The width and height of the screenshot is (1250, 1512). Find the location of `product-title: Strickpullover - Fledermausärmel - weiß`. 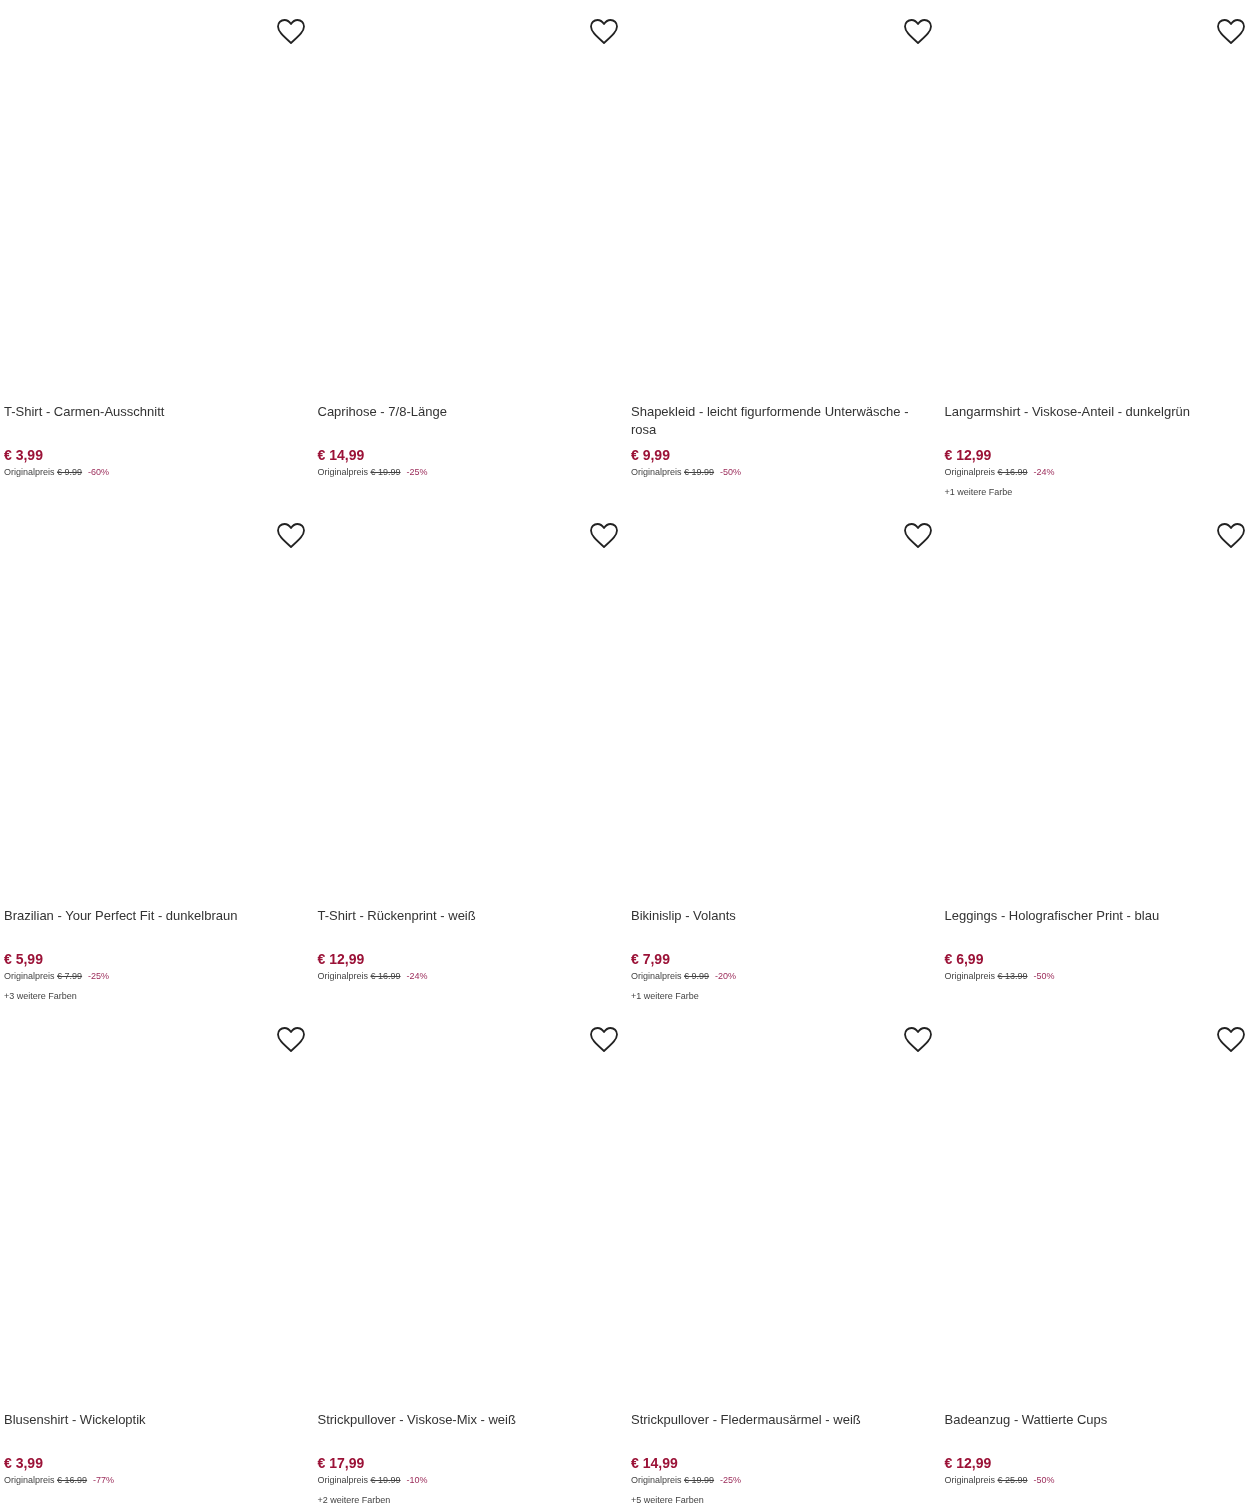

product-title: Strickpullover - Fledermausärmel - weiß is located at coordinates (782, 1430).